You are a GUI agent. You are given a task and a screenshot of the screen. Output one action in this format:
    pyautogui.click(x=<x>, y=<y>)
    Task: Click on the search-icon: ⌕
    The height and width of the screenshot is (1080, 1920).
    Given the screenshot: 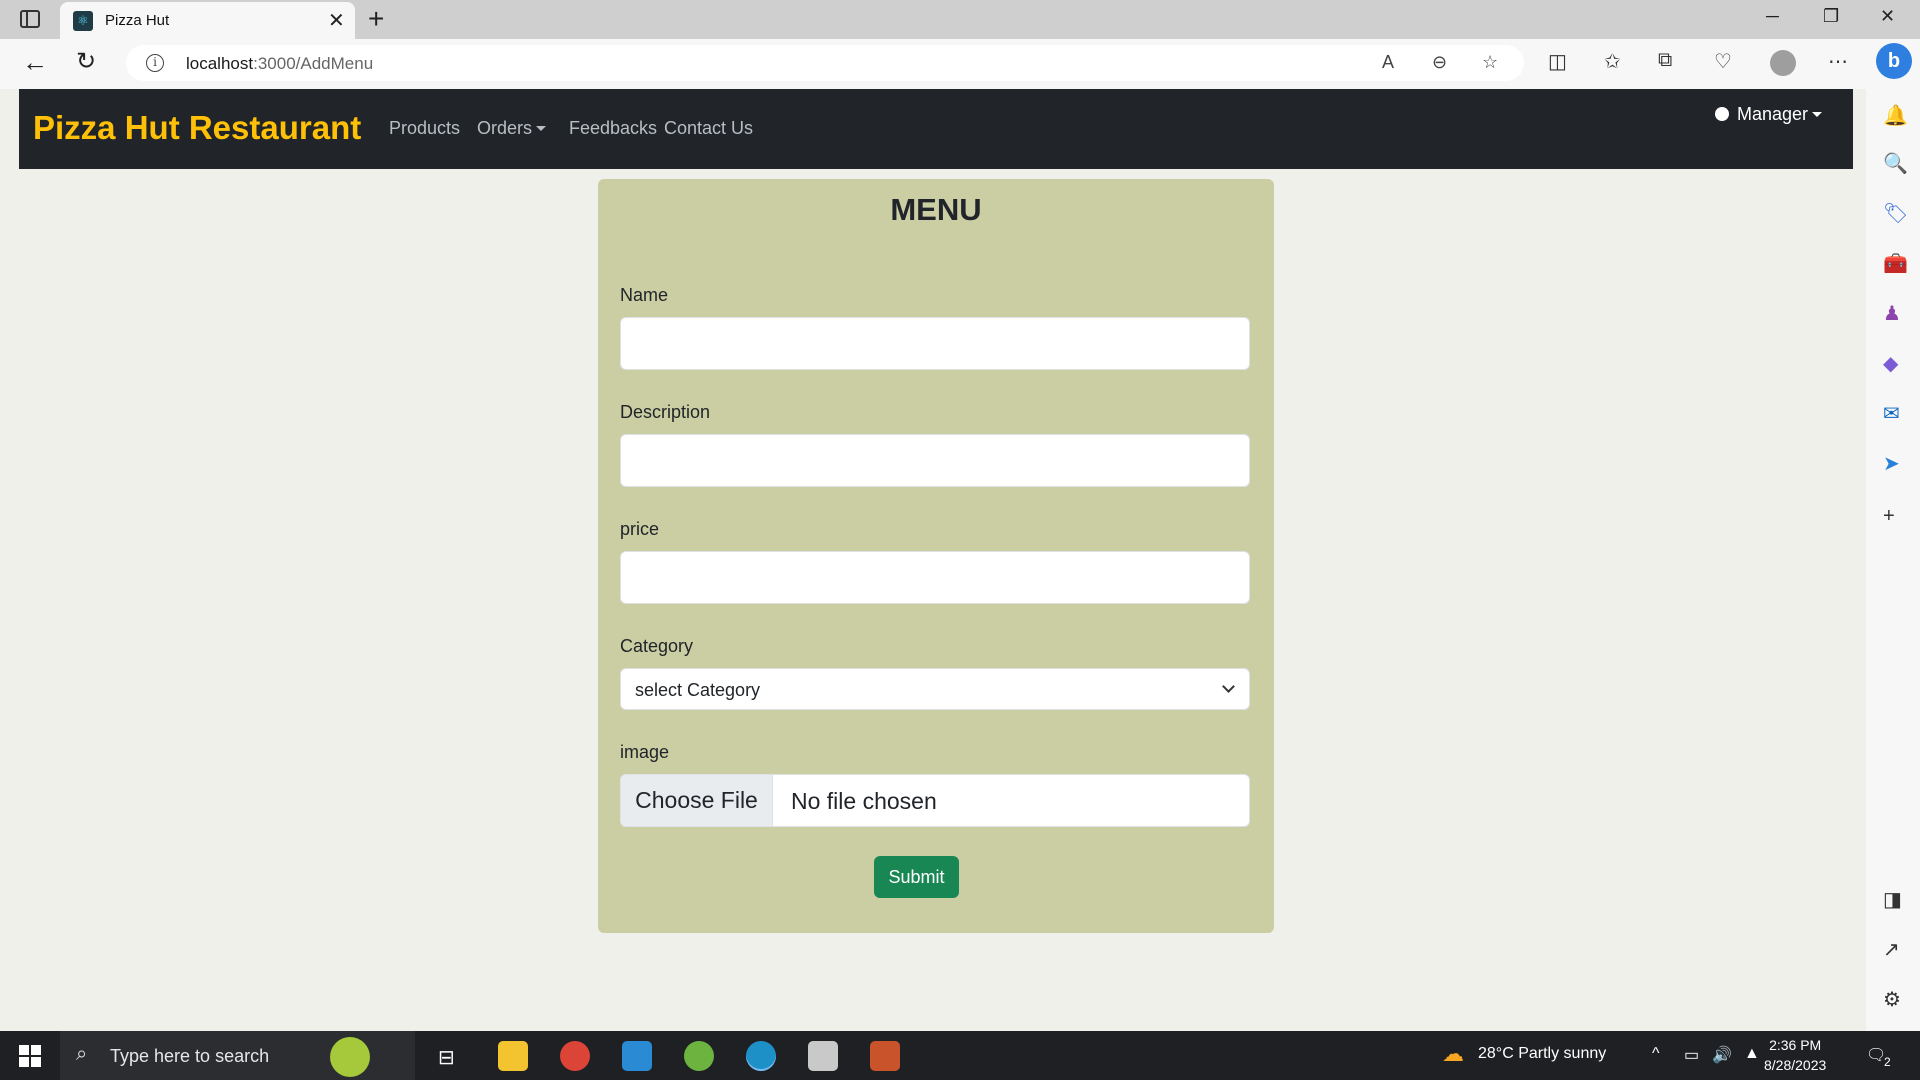 What is the action you would take?
    pyautogui.click(x=82, y=1054)
    